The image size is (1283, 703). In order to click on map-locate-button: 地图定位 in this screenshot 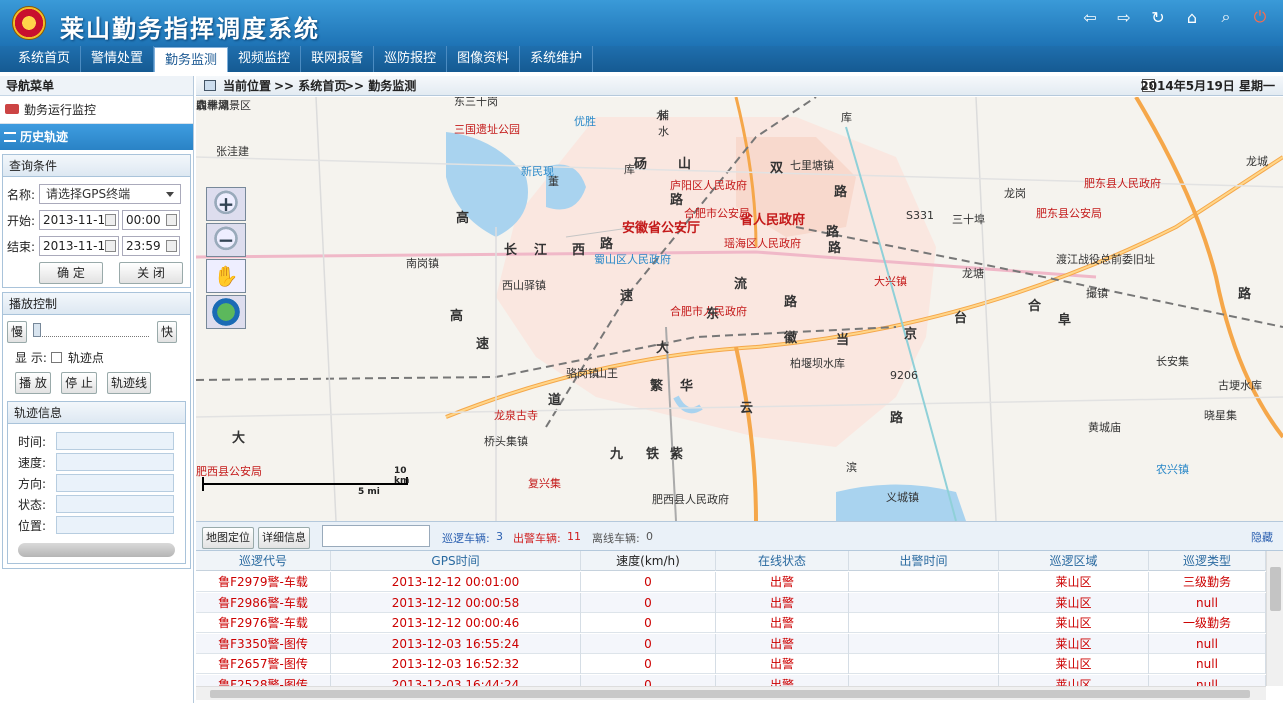, I will do `click(228, 538)`.